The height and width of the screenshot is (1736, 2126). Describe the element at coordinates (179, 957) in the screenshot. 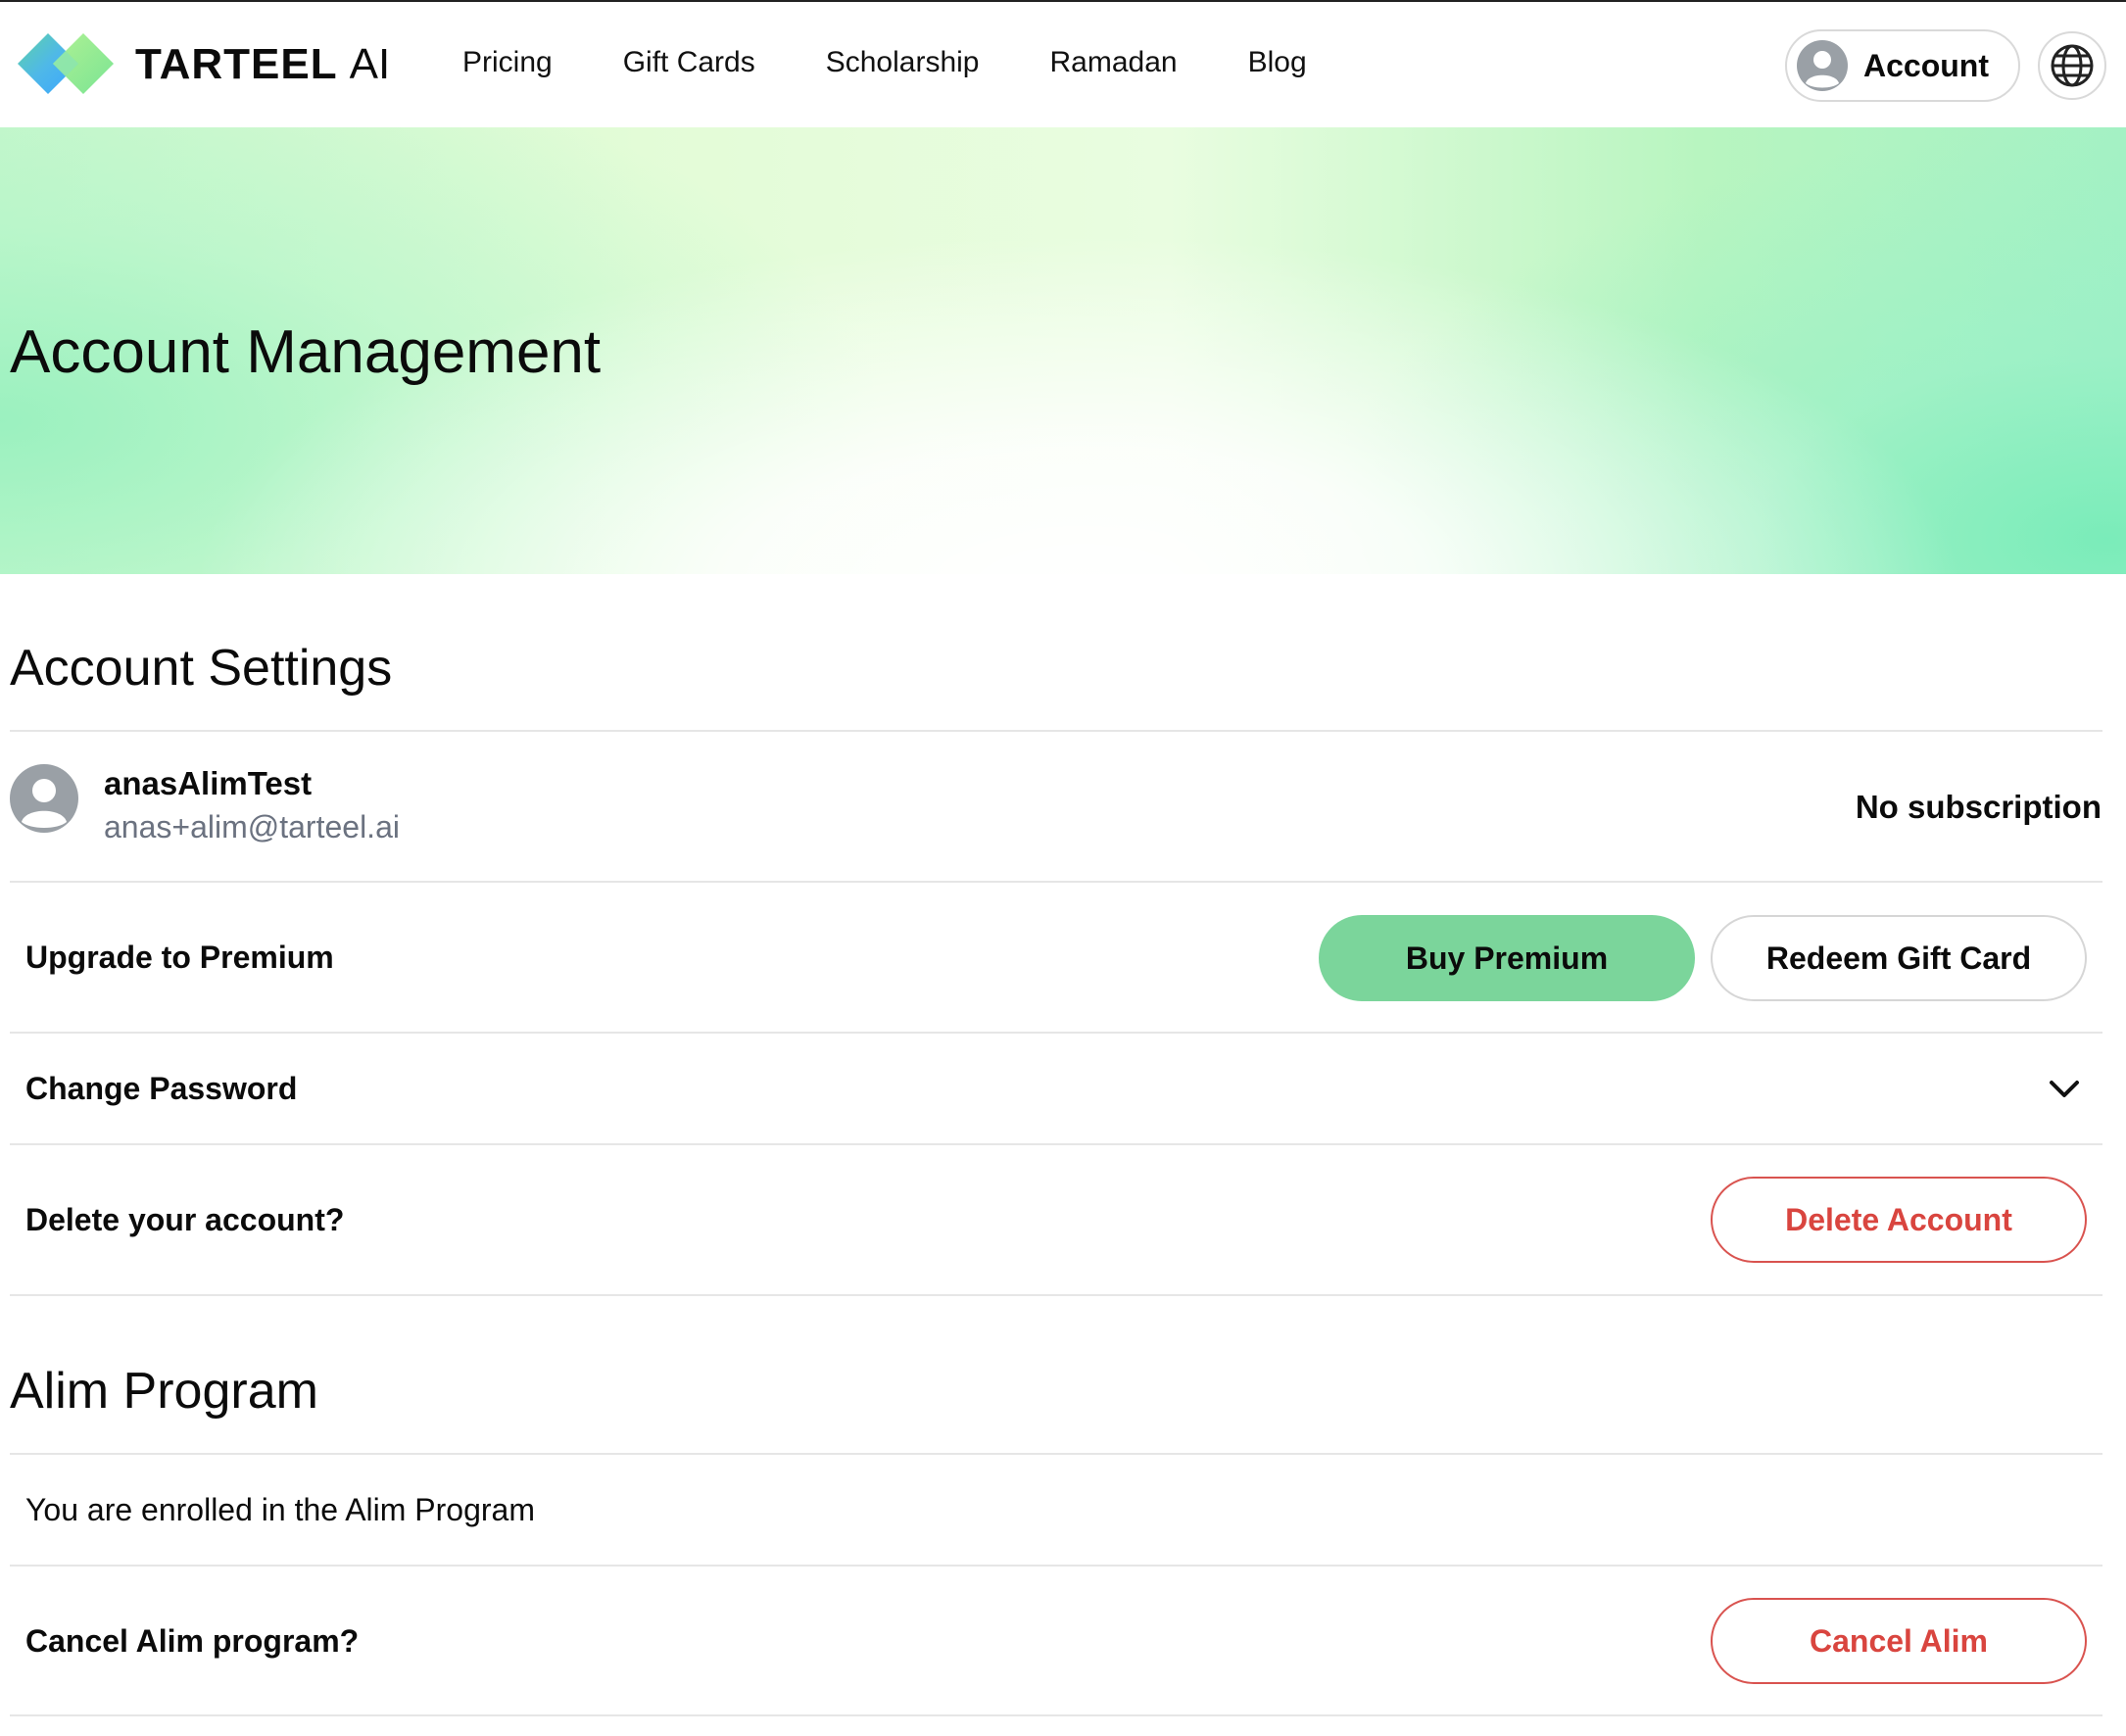

I see `upgrade-label: Upgrade to Premium` at that location.